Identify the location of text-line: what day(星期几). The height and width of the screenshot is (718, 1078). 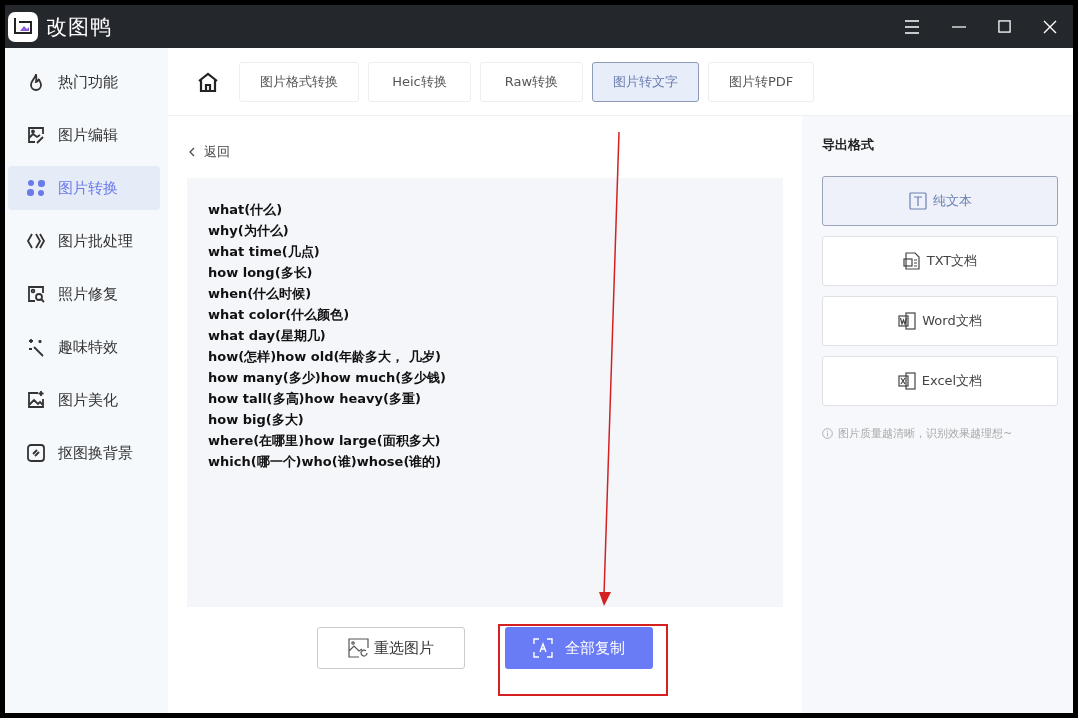
(267, 336).